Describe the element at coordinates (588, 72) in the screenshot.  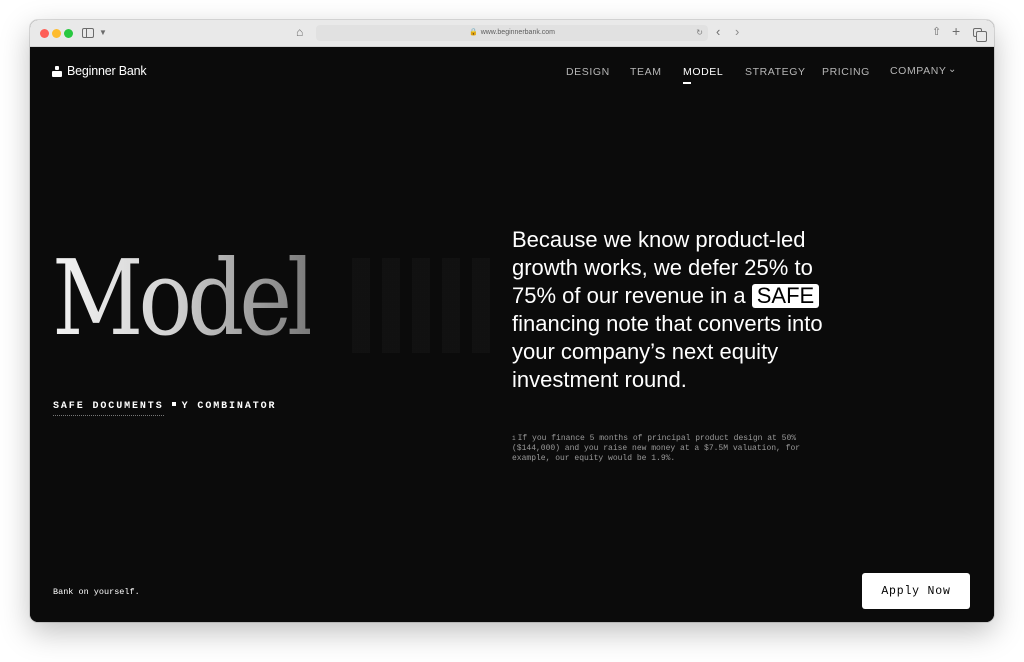
I see `nav-item-design: DESIGN` at that location.